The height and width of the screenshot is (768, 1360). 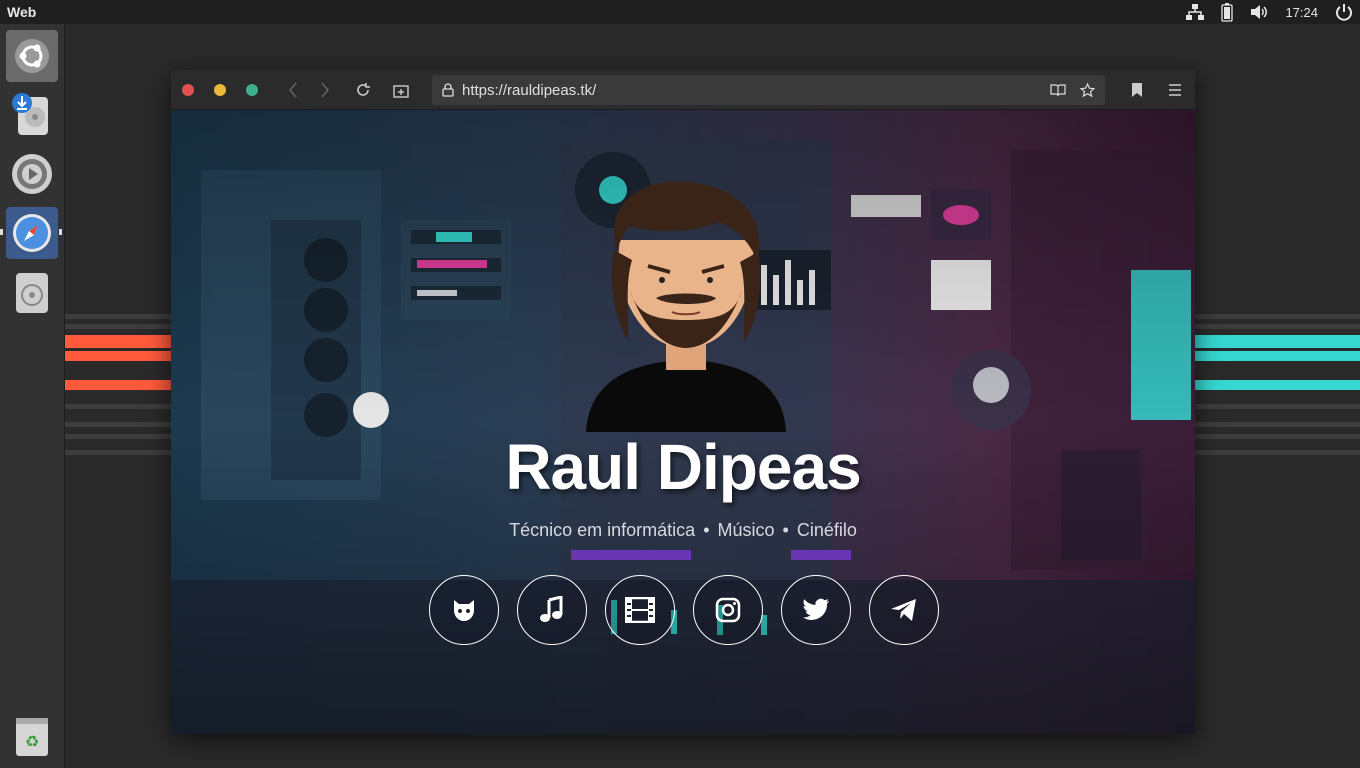 What do you see at coordinates (768, 90) in the screenshot?
I see `url-bar: https://rauldipeas.tk/` at bounding box center [768, 90].